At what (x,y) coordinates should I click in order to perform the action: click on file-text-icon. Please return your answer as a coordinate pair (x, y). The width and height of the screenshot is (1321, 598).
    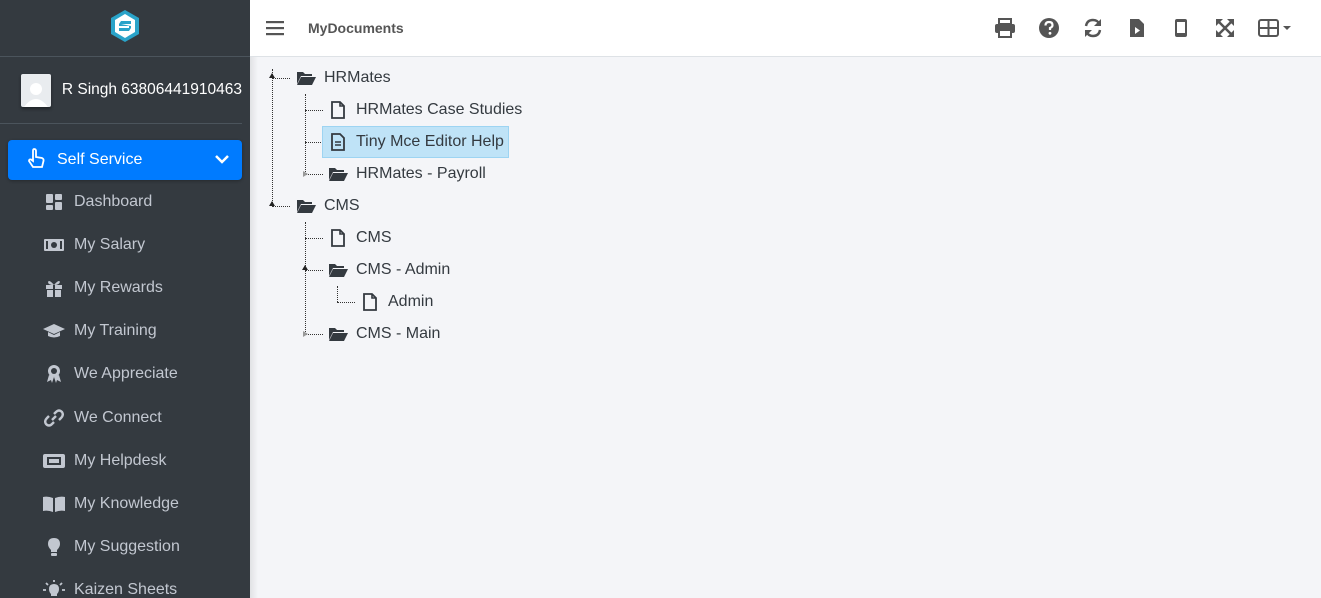
    Looking at the image, I should click on (338, 142).